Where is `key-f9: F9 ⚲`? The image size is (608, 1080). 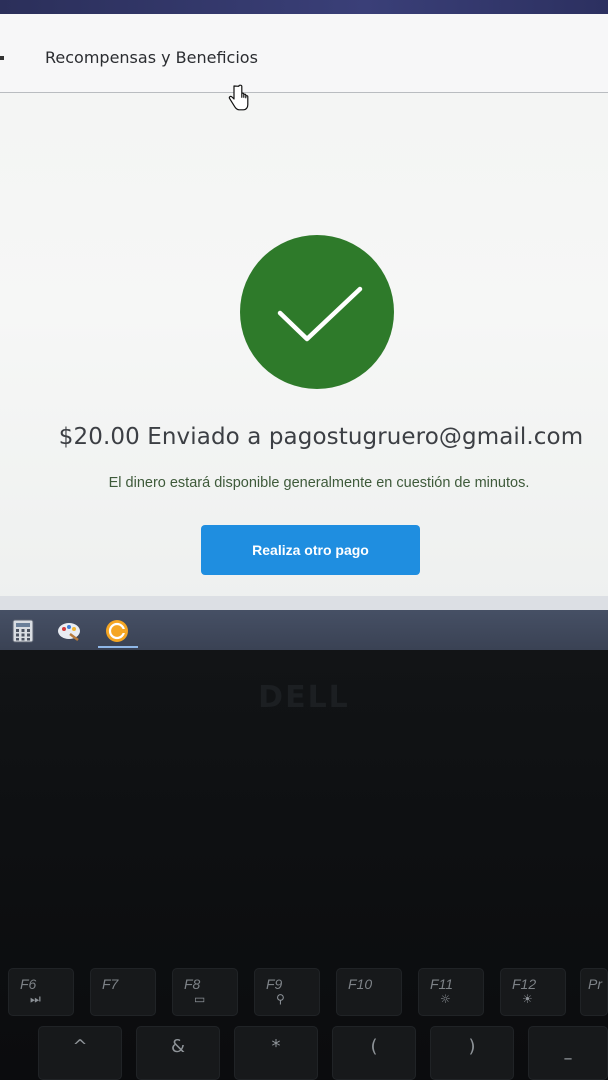
key-f9: F9 ⚲ is located at coordinates (287, 992).